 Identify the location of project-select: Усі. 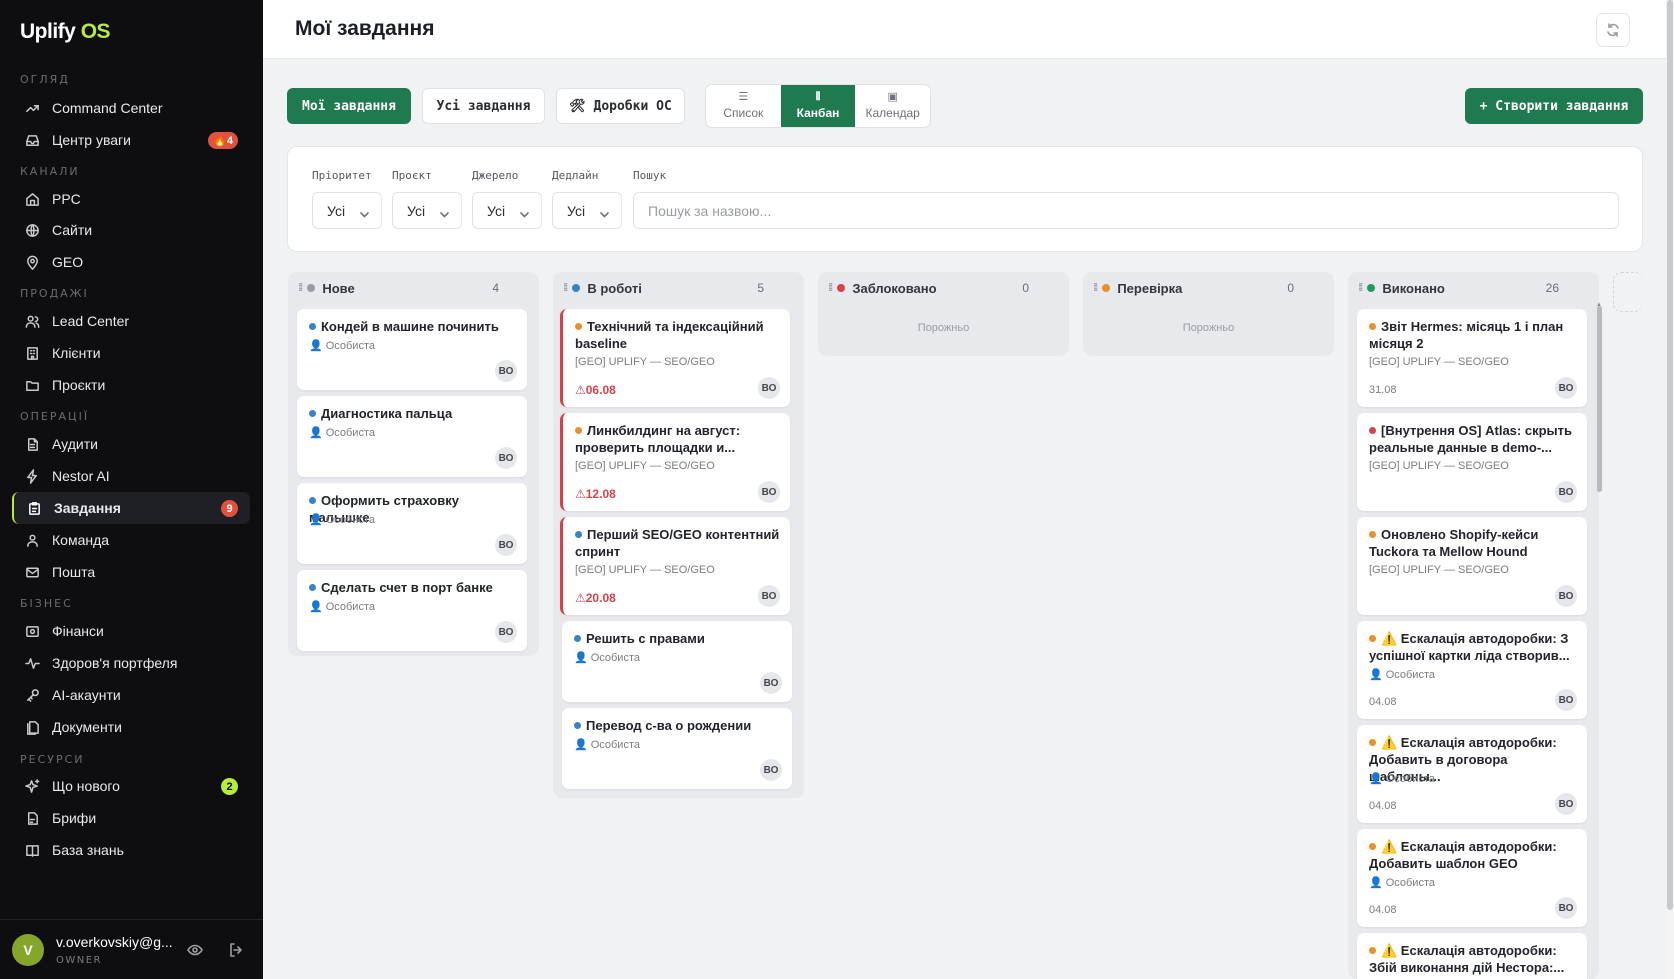
(427, 210).